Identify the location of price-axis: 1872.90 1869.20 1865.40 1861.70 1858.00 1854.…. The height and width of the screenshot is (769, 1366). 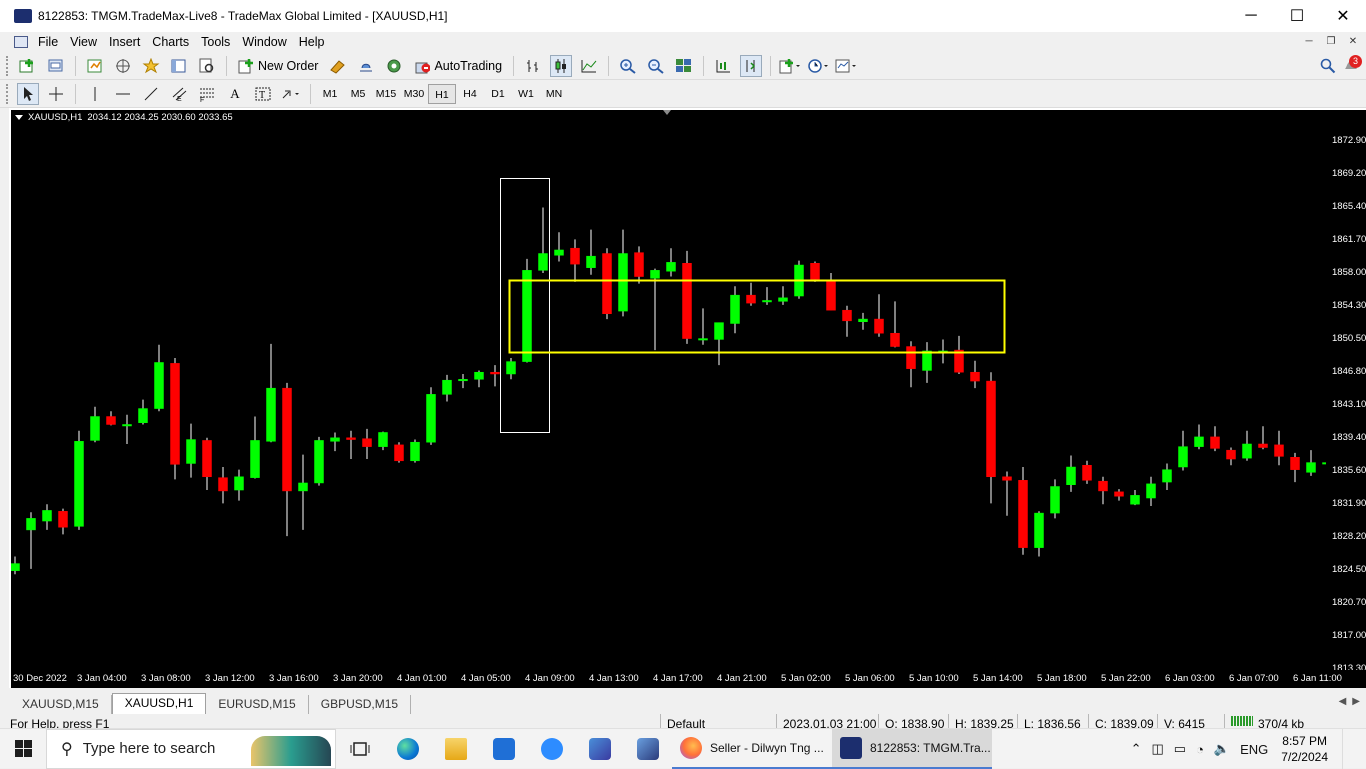
(1346, 392).